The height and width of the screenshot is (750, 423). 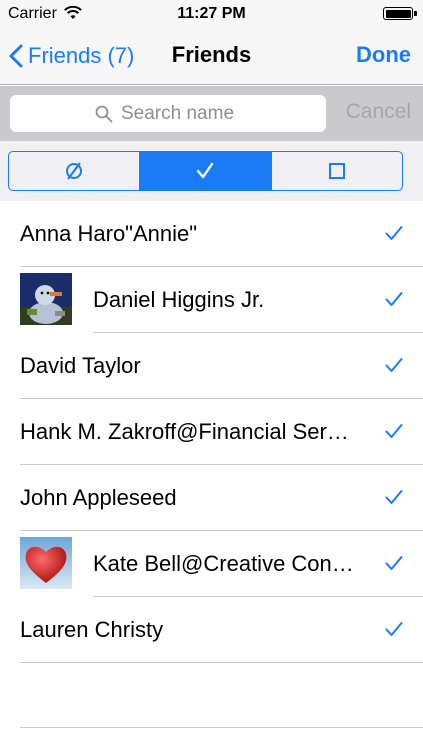 I want to click on empty-set-icon, so click(x=74, y=171).